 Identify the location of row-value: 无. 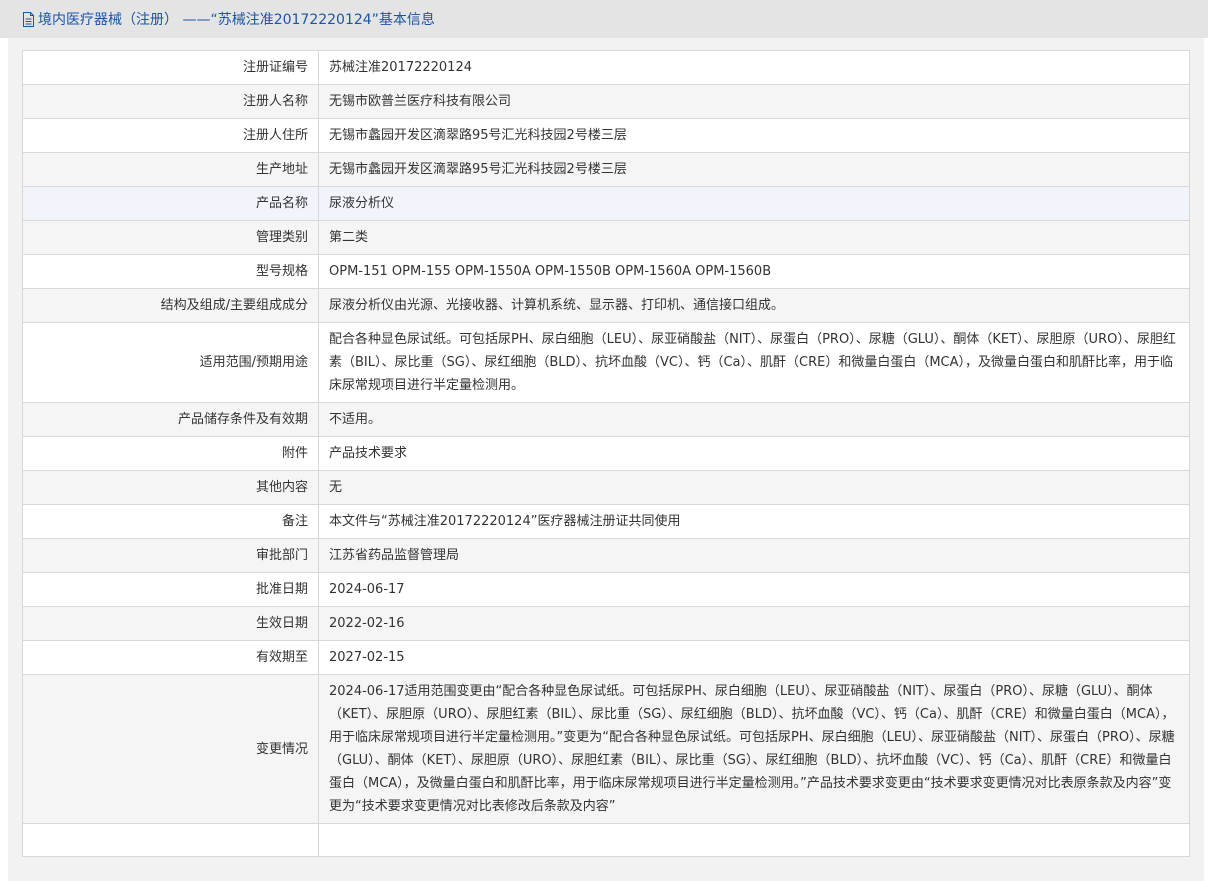
(754, 487).